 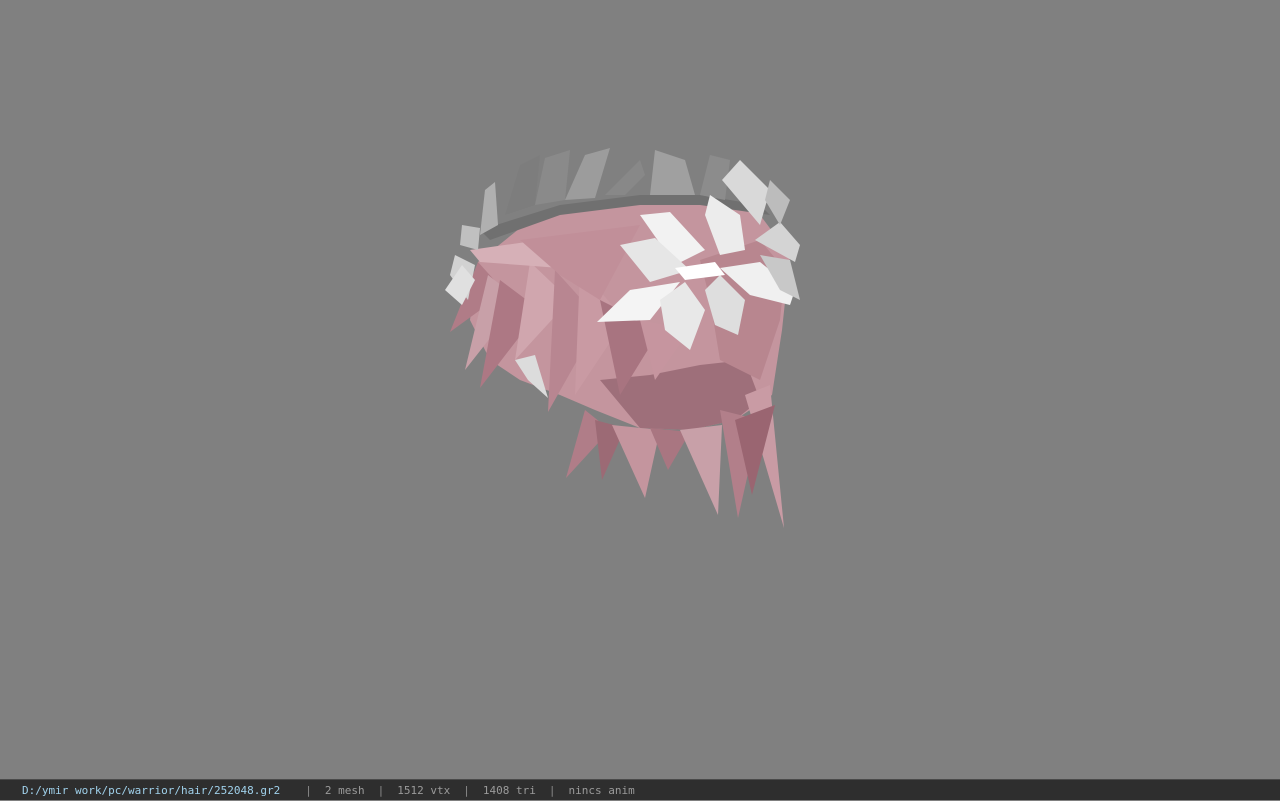 What do you see at coordinates (509, 790) in the screenshot?
I see `triangle-count-label: 1408 tri` at bounding box center [509, 790].